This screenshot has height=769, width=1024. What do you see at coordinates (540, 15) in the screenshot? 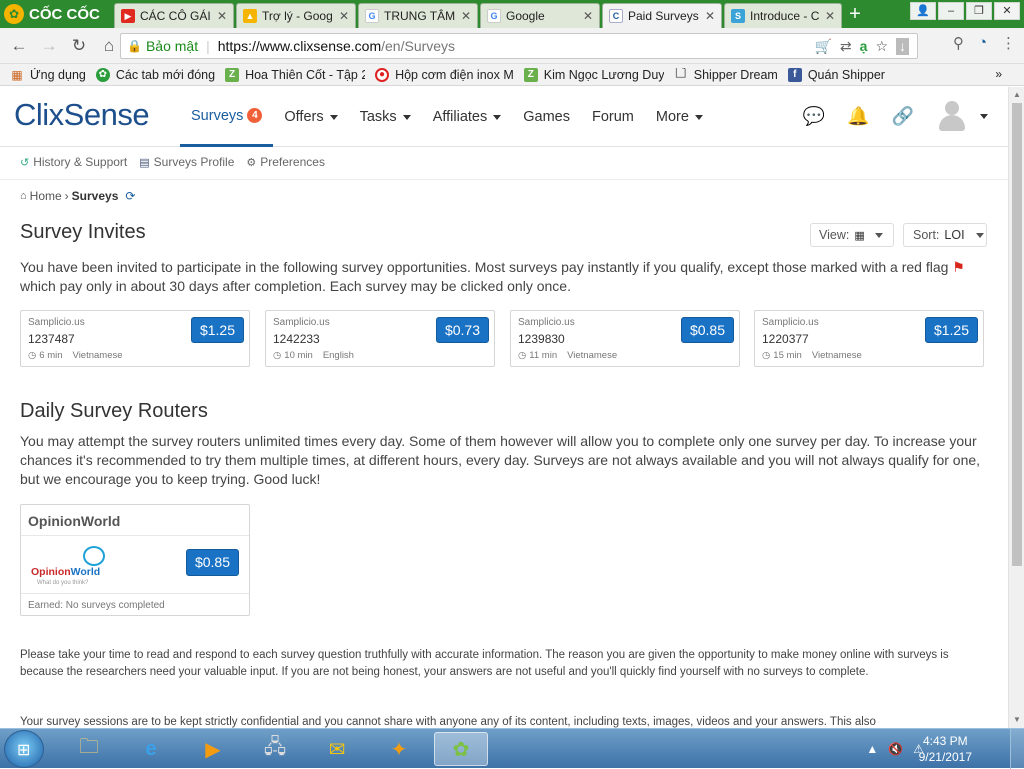
I see `tab-google: G Google ✕` at bounding box center [540, 15].